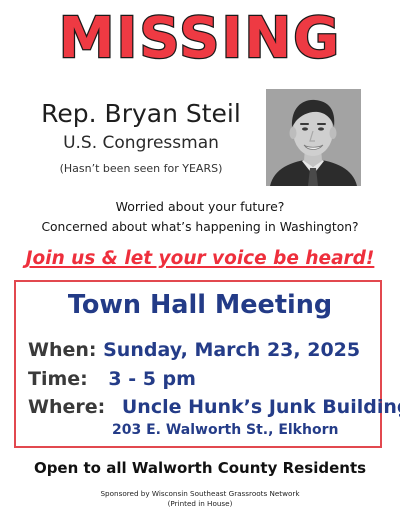 The height and width of the screenshot is (518, 400). What do you see at coordinates (141, 113) in the screenshot?
I see `representative-name: Rep. Bryan Steil` at bounding box center [141, 113].